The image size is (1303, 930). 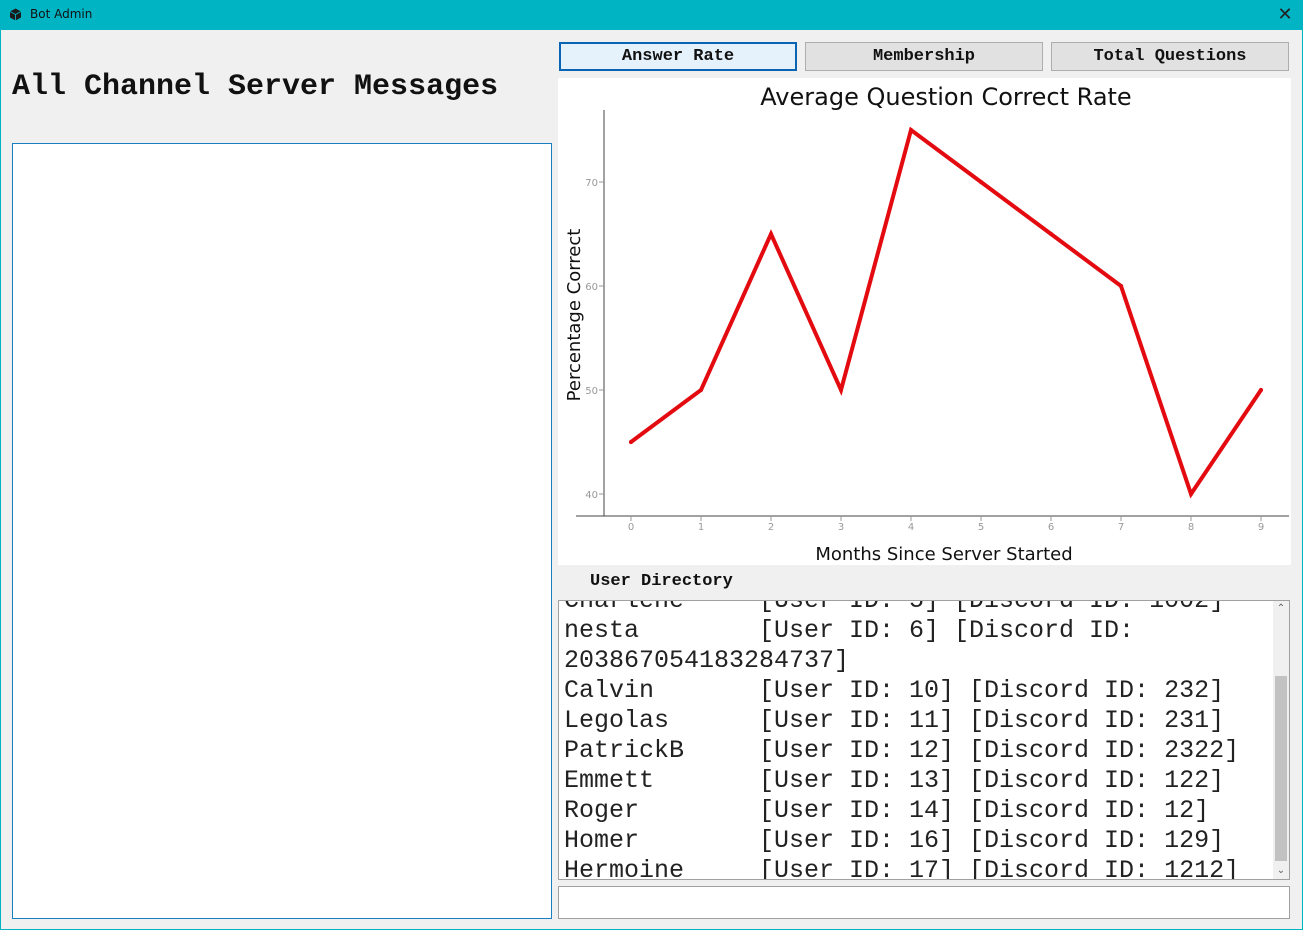 I want to click on x-tick-label: 5, so click(x=981, y=527).